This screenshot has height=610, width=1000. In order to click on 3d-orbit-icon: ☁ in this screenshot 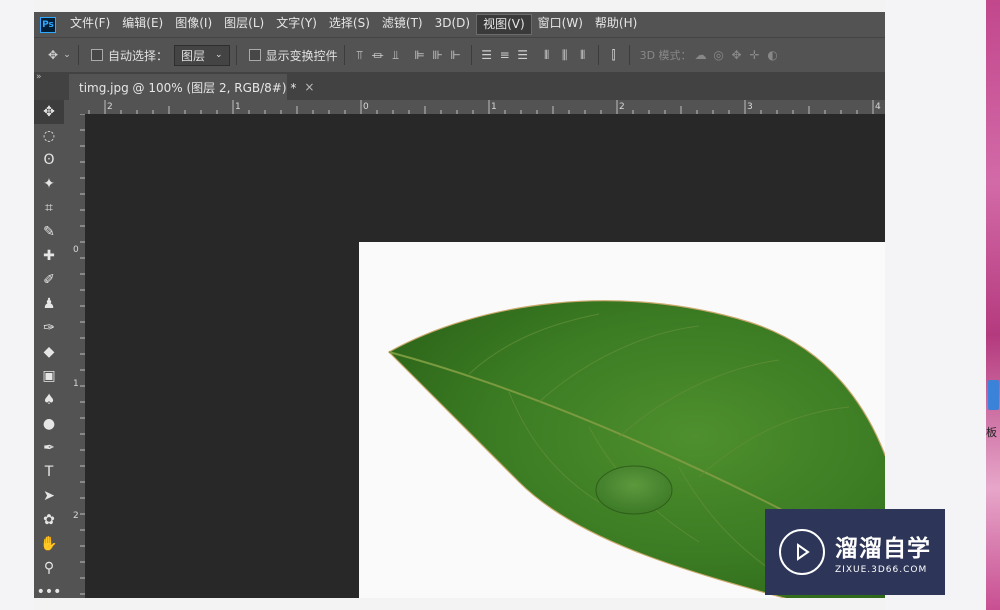, I will do `click(701, 55)`.